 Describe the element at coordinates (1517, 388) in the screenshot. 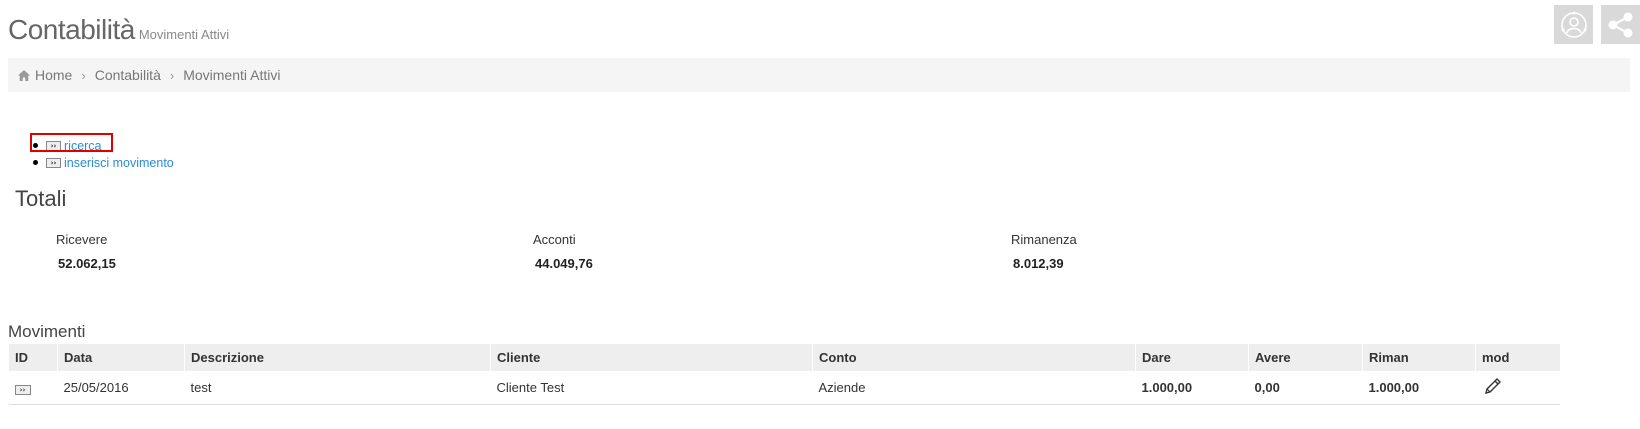

I see `cell-mod` at that location.